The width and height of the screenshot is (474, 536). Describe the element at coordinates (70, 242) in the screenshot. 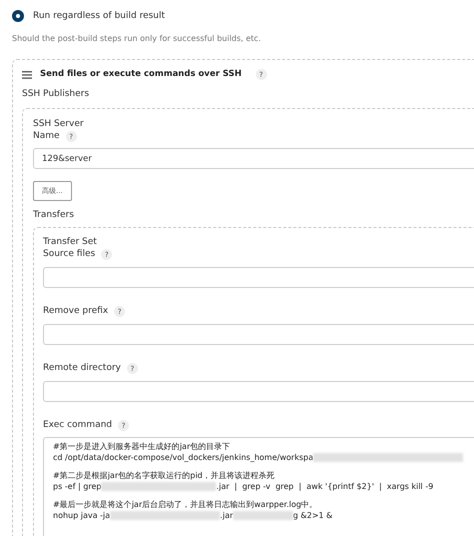

I see `transfer-set-heading: Transfer Set` at that location.